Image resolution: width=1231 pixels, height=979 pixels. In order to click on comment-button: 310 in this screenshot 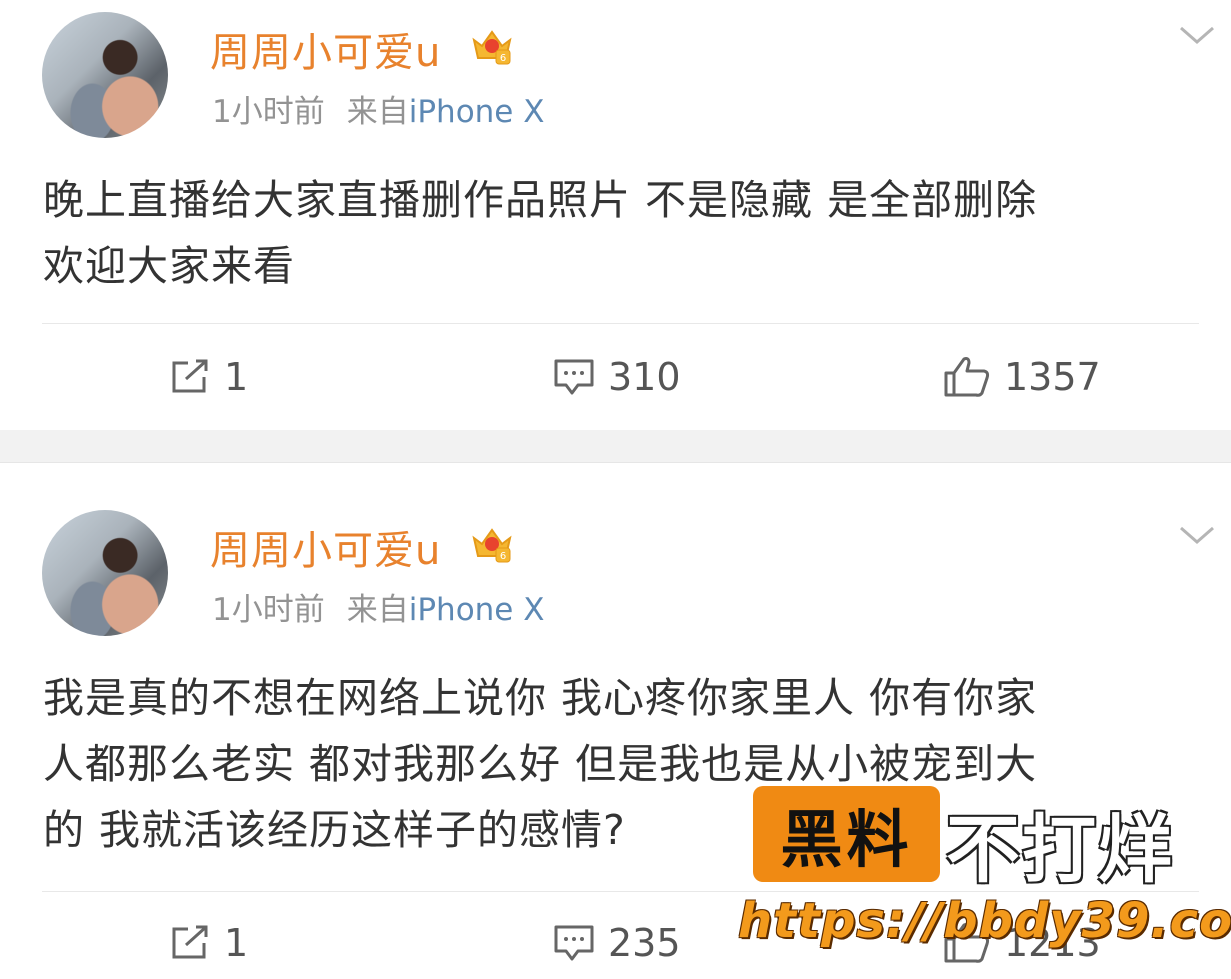, I will do `click(616, 377)`.